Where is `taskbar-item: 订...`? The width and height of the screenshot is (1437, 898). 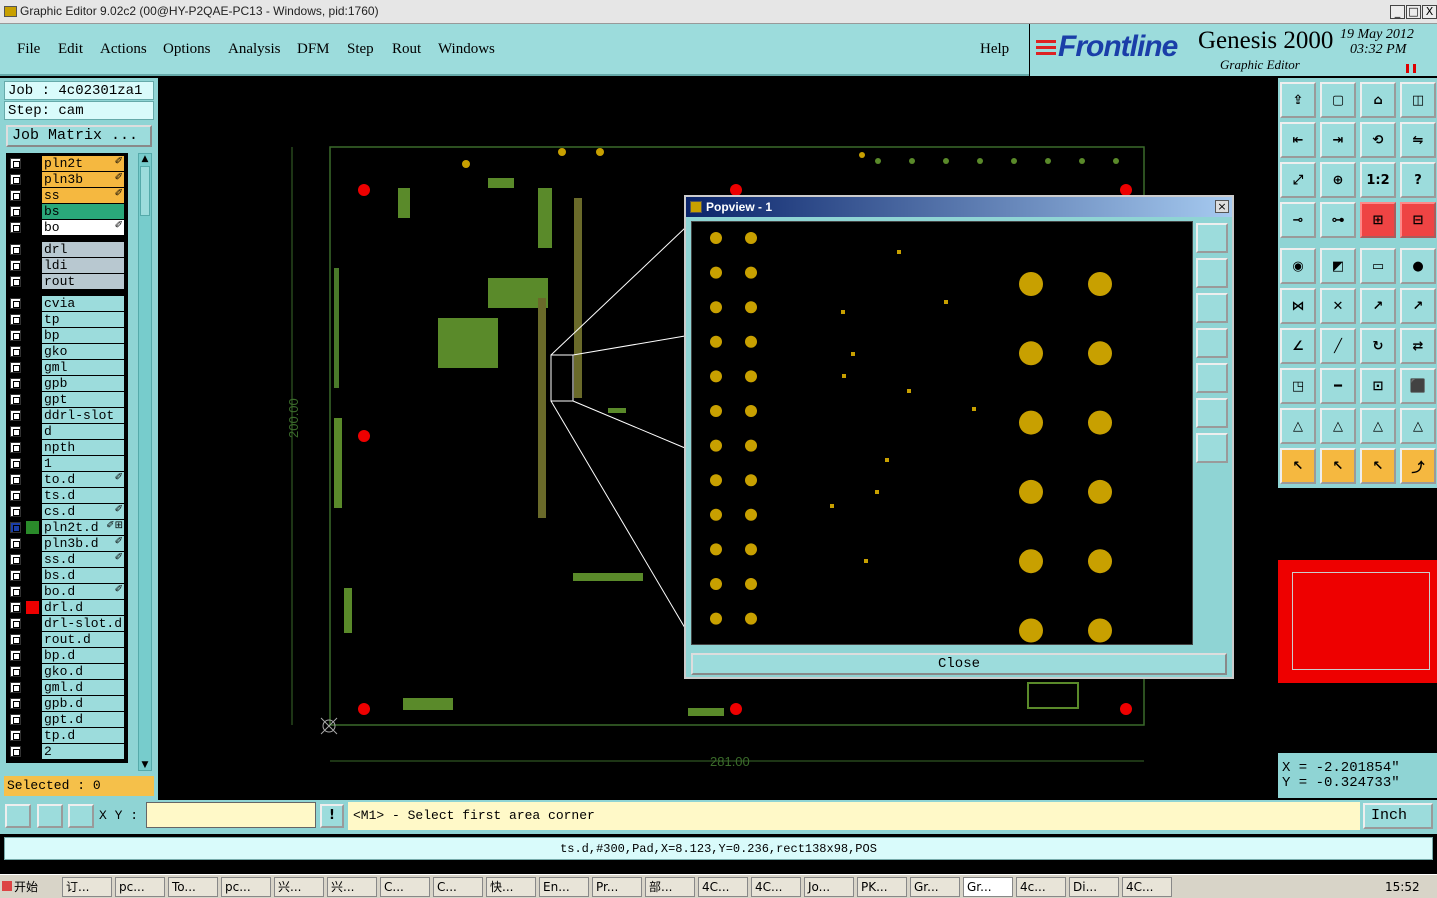 taskbar-item: 订... is located at coordinates (87, 887).